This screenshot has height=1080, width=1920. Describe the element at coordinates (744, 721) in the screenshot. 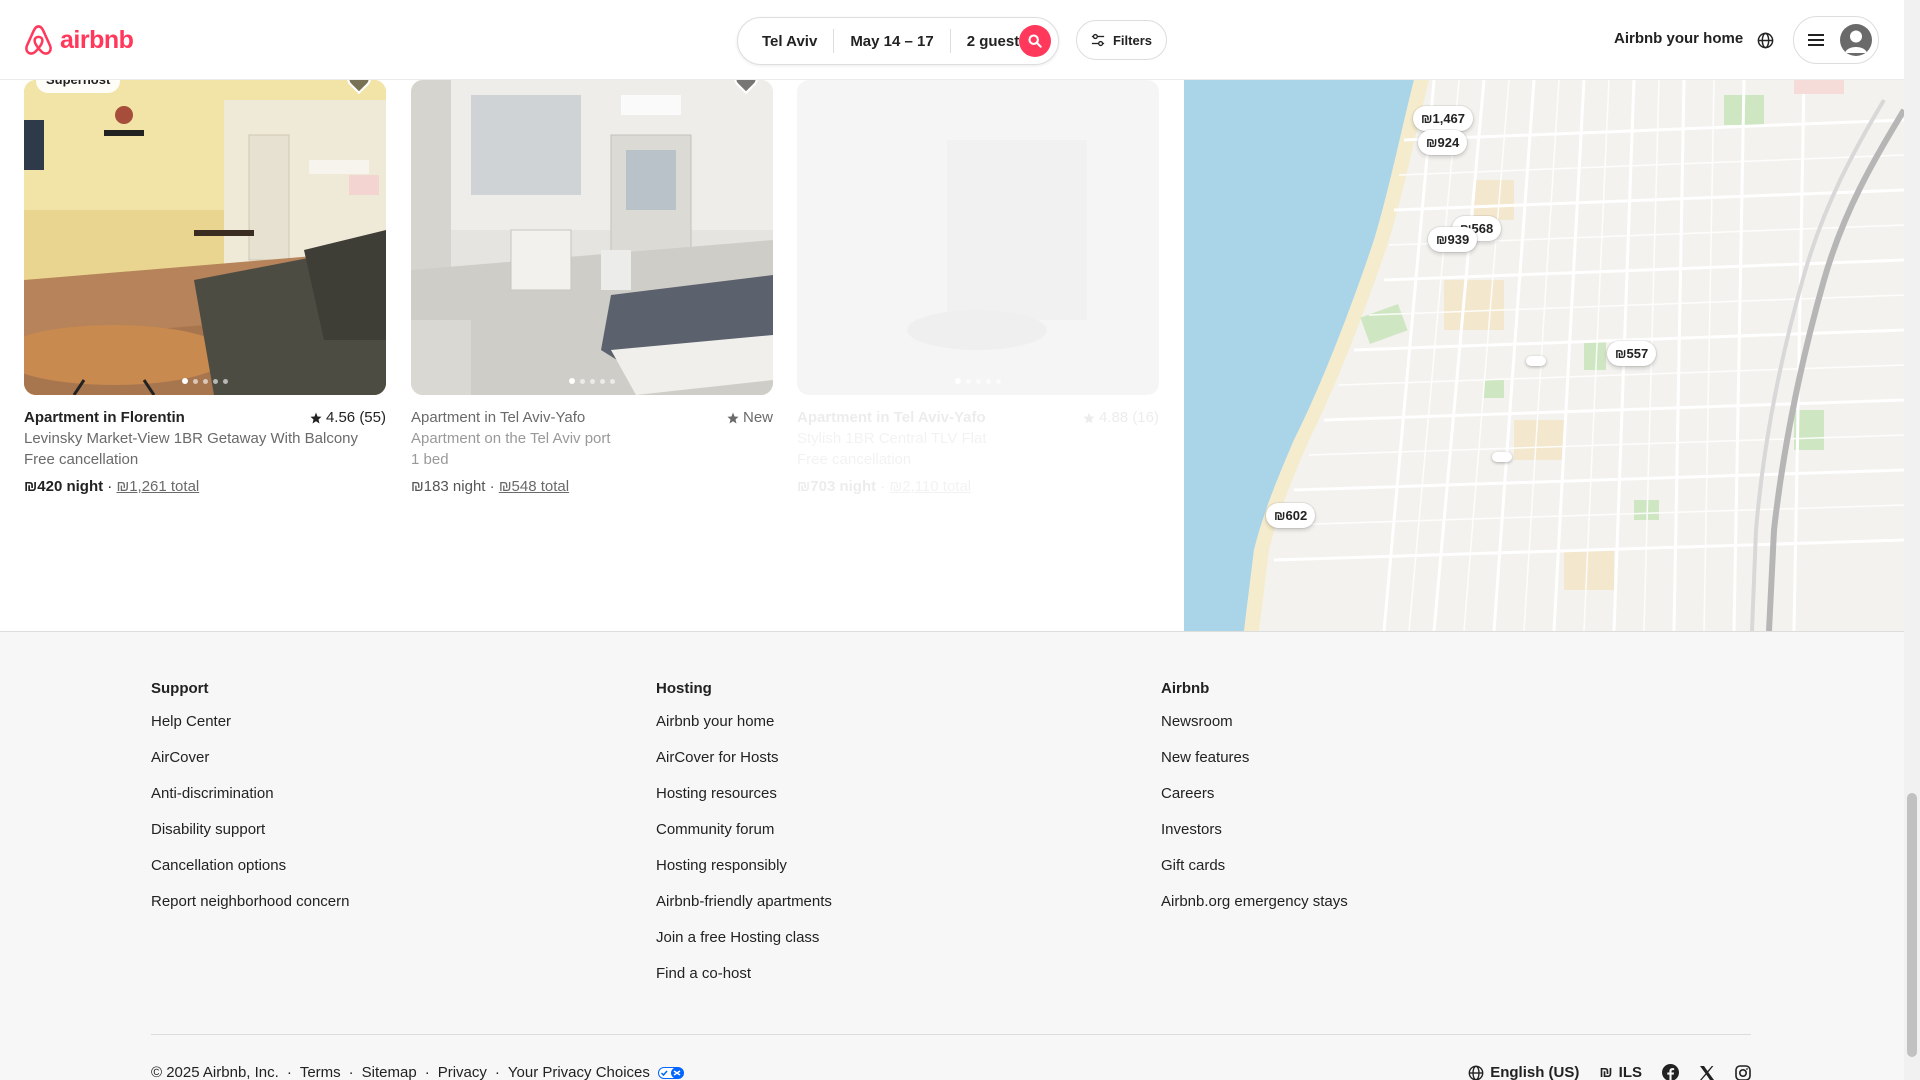

I see `footer-link: Airbnb your home` at that location.